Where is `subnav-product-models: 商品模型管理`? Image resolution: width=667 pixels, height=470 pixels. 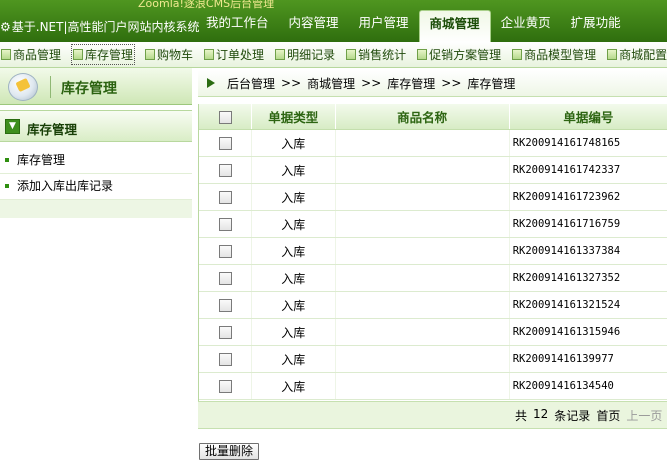
subnav-product-models: 商品模型管理 is located at coordinates (554, 54).